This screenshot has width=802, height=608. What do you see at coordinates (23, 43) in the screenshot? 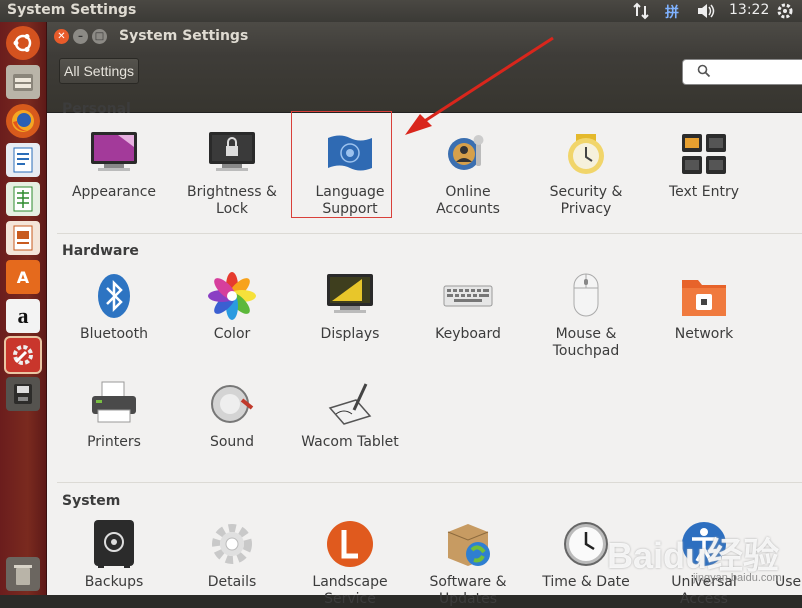
I see `ubuntu-logo-icon` at bounding box center [23, 43].